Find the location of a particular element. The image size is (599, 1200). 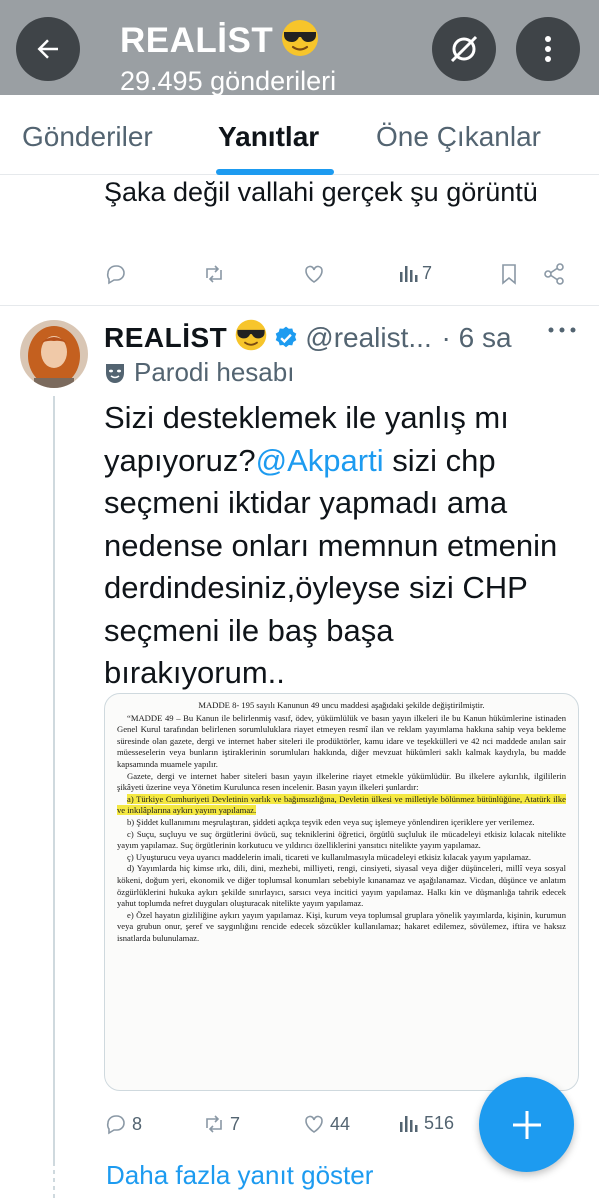

tweet-more-button is located at coordinates (564, 337).